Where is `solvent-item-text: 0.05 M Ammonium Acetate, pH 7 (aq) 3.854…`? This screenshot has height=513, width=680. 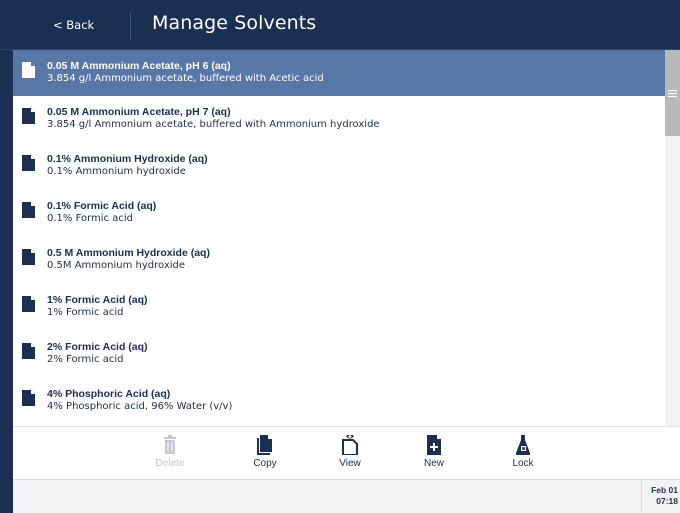
solvent-item-text: 0.05 M Ammonium Acetate, pH 7 (aq) 3.854… is located at coordinates (213, 118).